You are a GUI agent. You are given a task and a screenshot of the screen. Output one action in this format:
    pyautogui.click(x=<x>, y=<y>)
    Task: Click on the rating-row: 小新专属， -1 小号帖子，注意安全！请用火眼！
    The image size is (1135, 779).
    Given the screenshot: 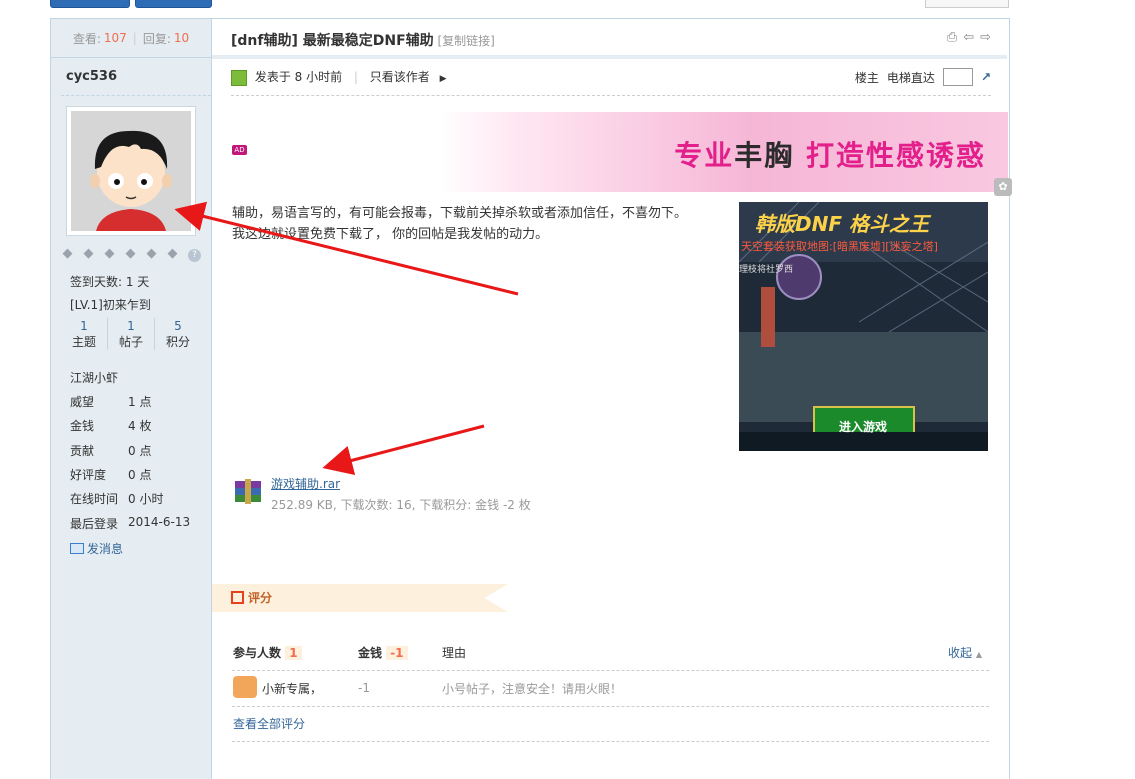 What is the action you would take?
    pyautogui.click(x=611, y=689)
    